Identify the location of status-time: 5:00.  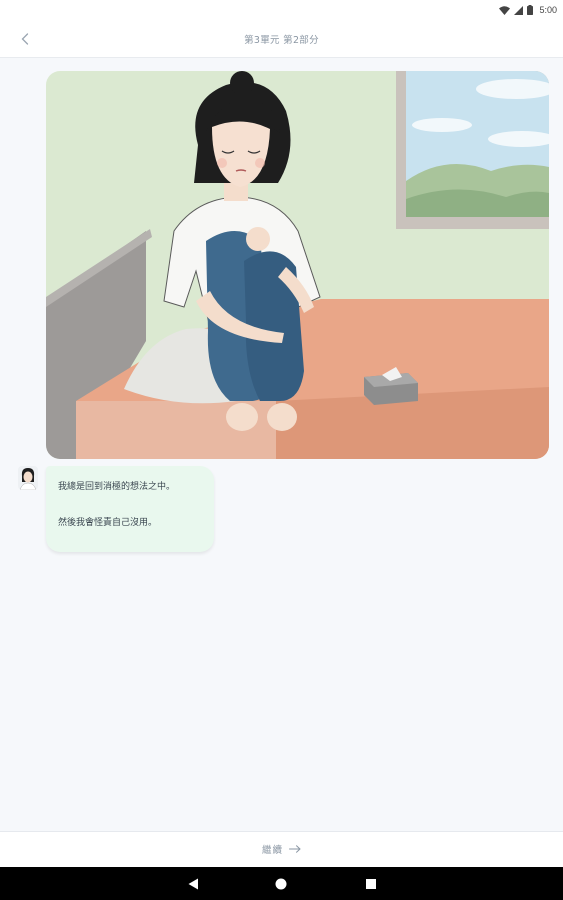
(548, 10).